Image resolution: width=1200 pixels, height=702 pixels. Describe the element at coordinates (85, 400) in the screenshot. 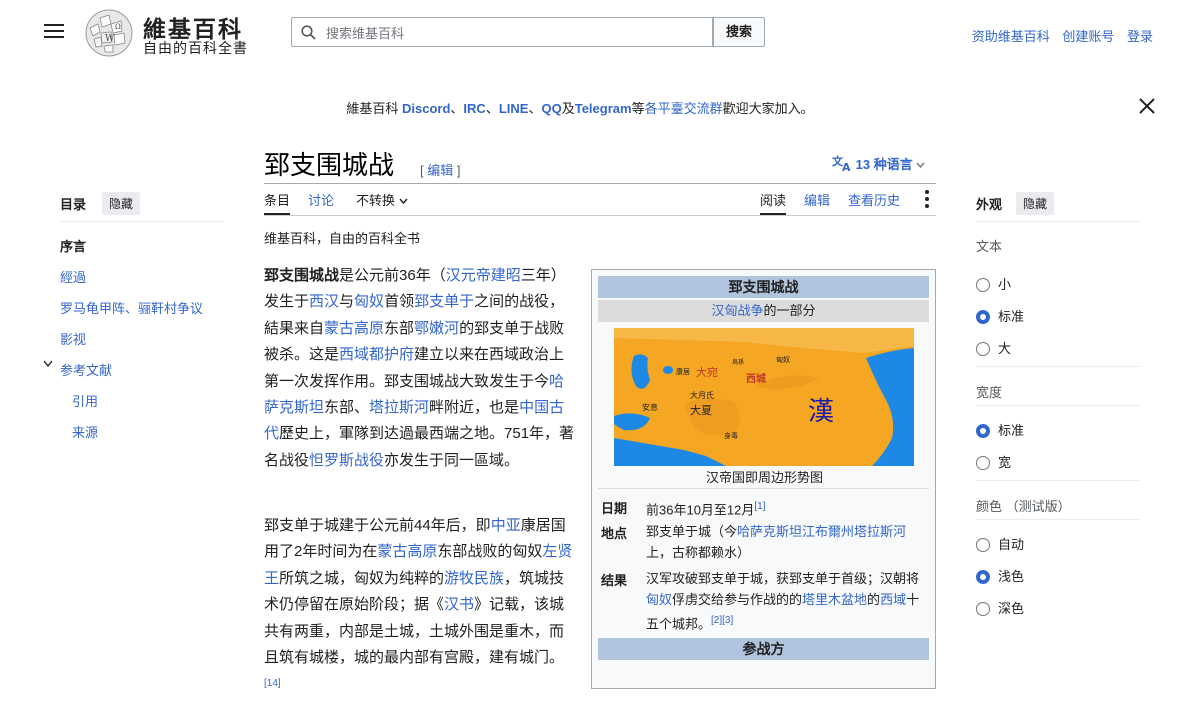

I see `toc-item-citations: 引用` at that location.